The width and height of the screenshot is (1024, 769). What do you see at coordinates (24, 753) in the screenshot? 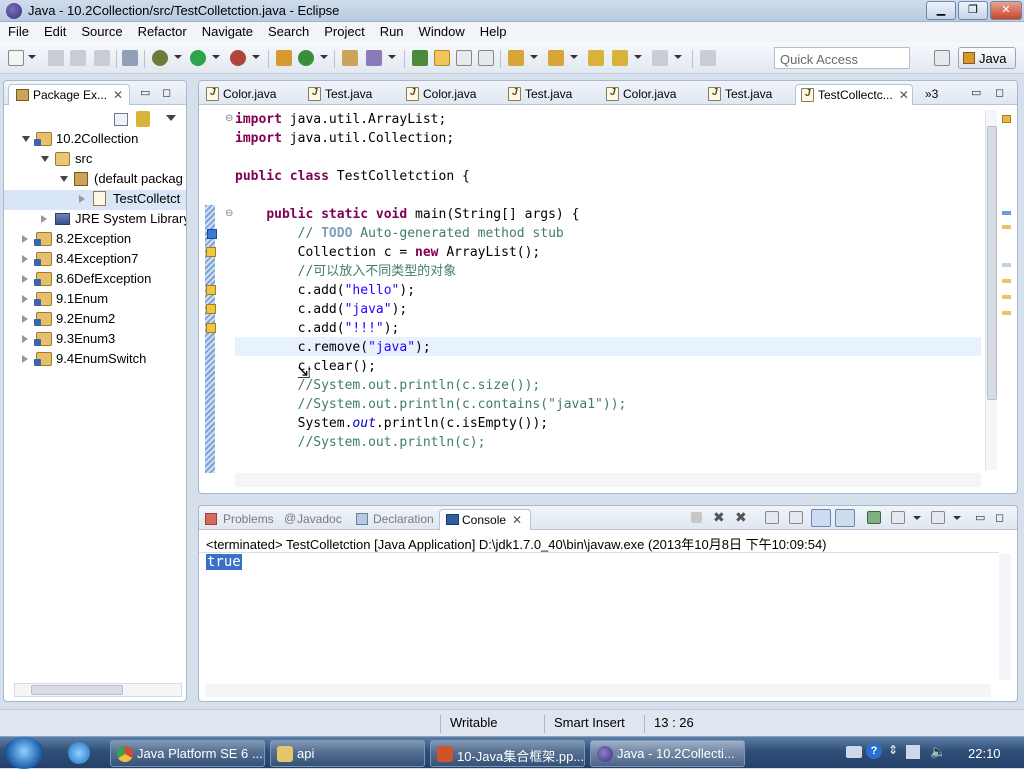
I see `start-button` at bounding box center [24, 753].